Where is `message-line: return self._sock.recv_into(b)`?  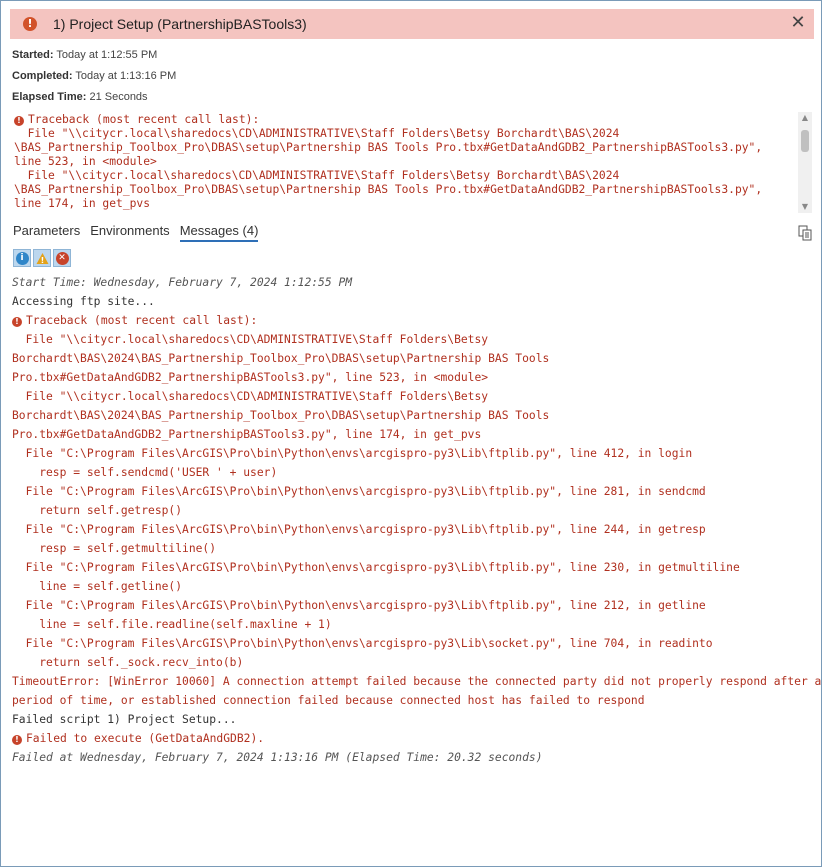
message-line: return self._sock.recv_into(b) is located at coordinates (412, 662).